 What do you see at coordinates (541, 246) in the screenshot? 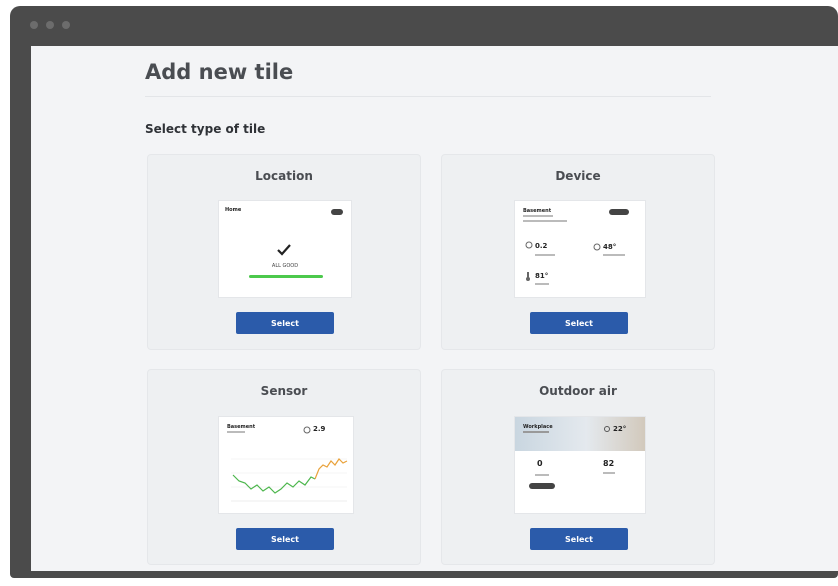
I see `preview-value-1: 0.2` at bounding box center [541, 246].